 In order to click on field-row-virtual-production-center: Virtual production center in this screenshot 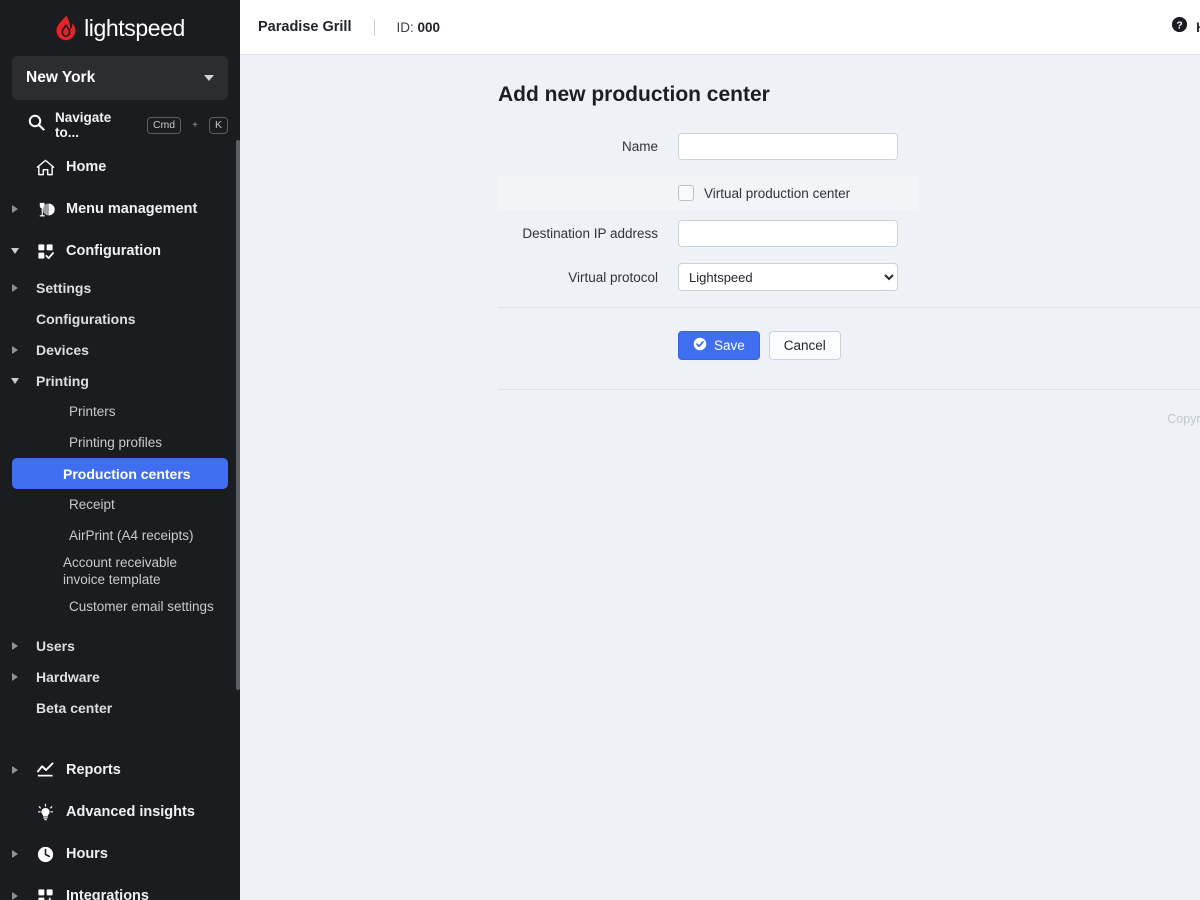, I will do `click(708, 193)`.